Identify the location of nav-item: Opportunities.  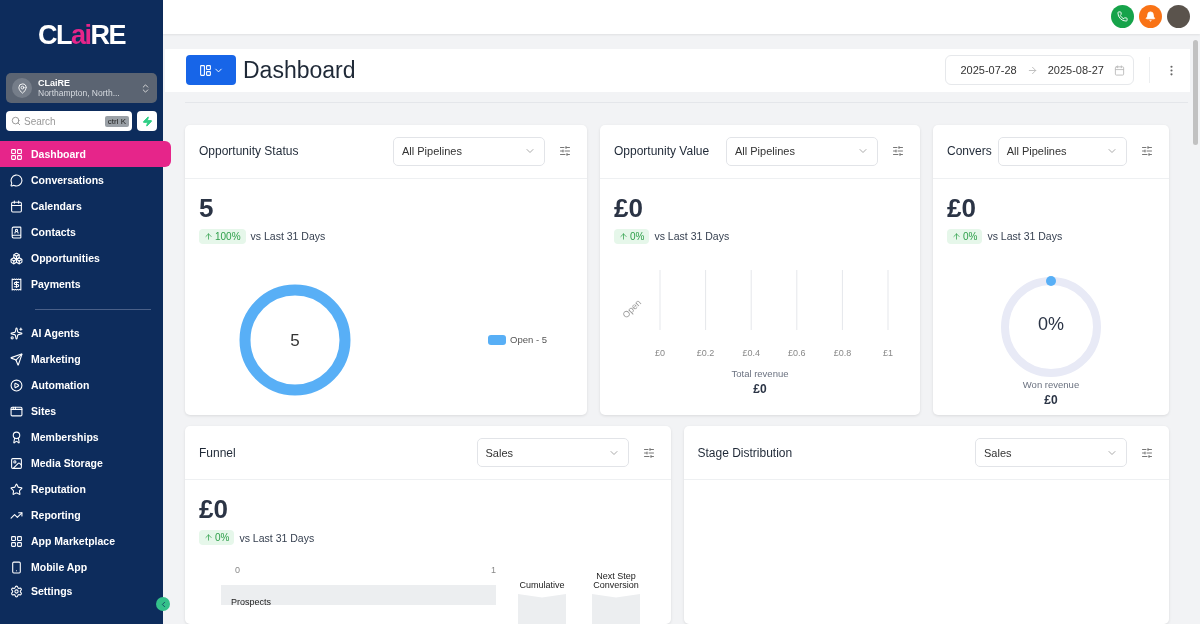
(85, 258).